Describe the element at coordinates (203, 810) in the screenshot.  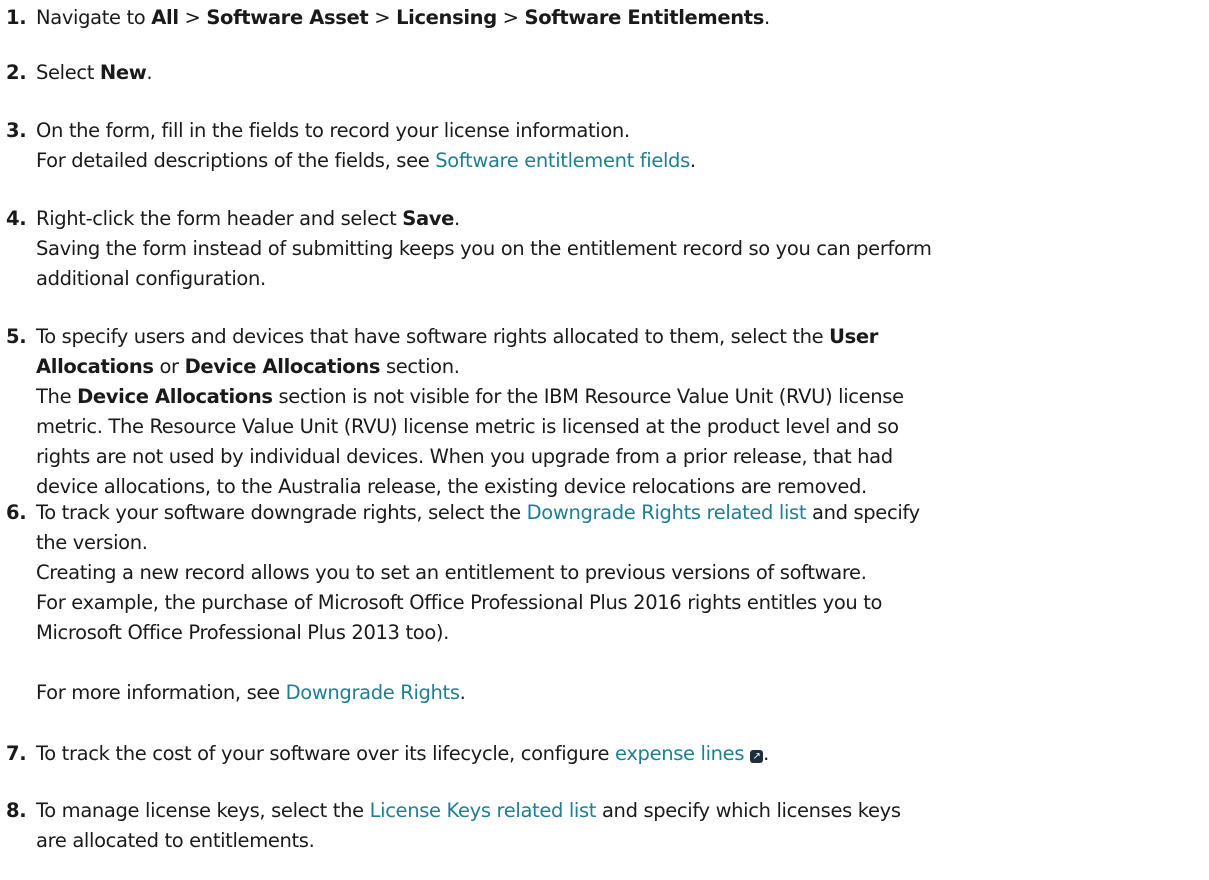
I see `text: To manage license keys, select the` at that location.